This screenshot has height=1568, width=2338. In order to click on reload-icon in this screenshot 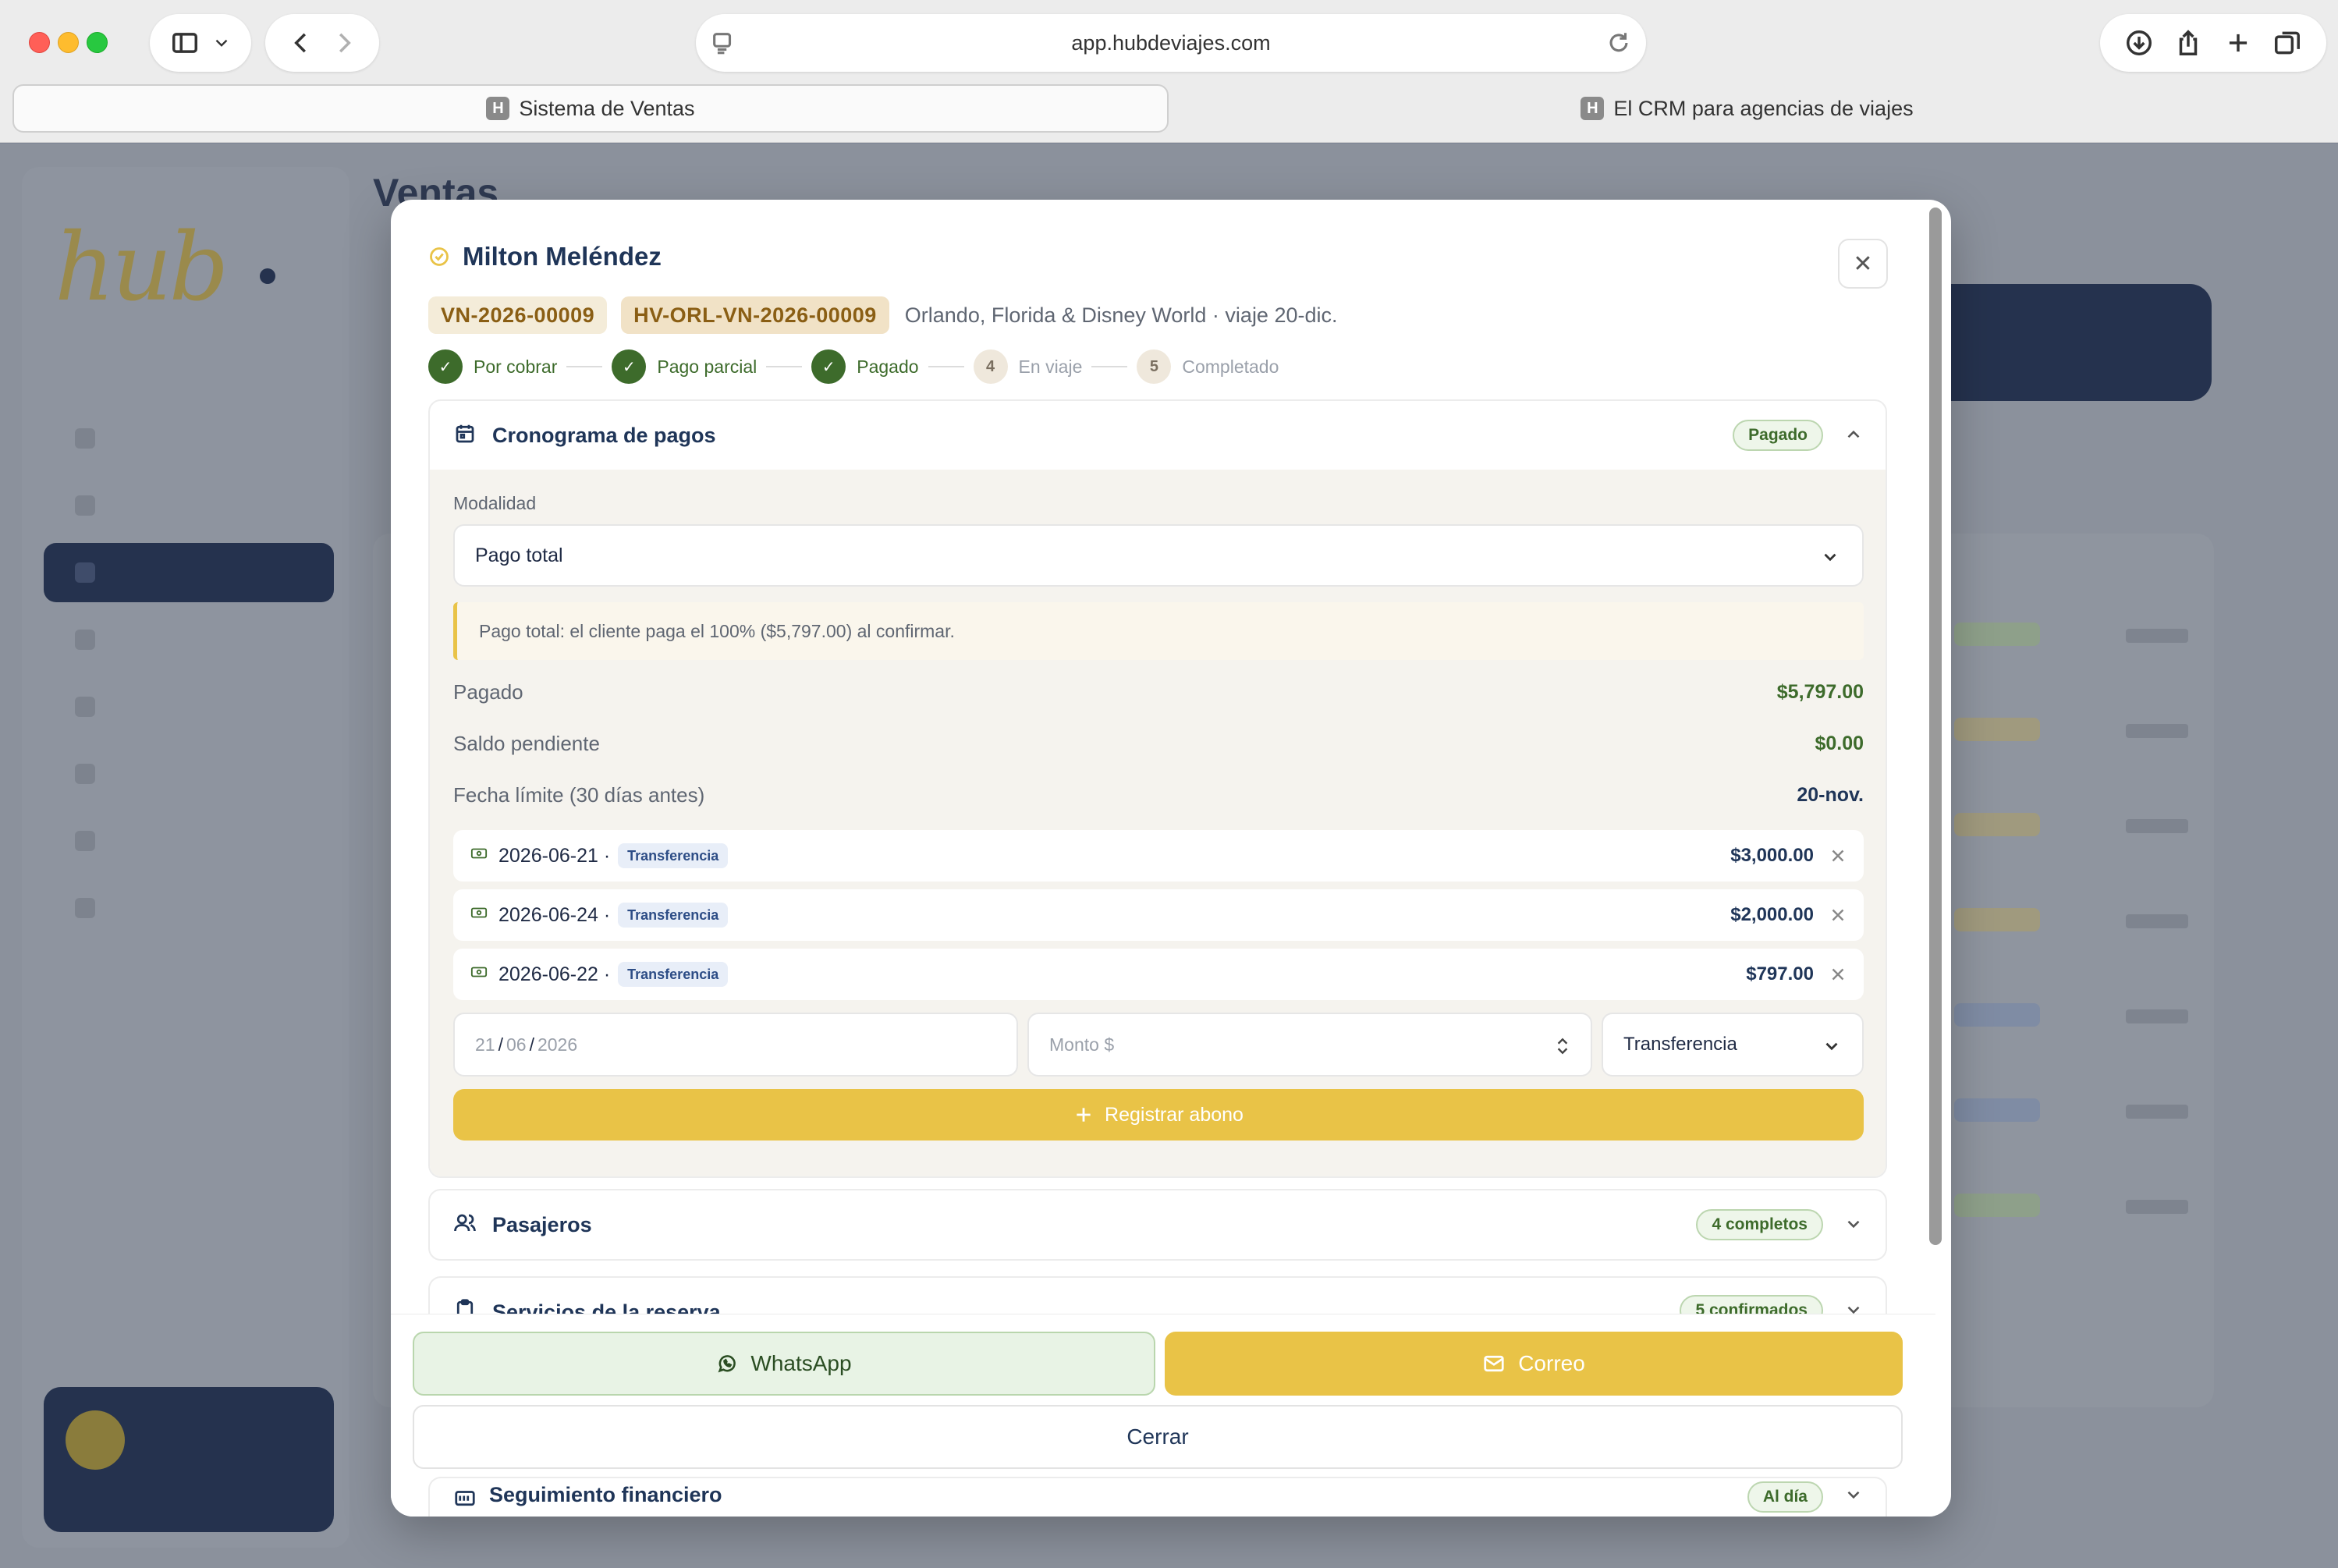, I will do `click(1618, 43)`.